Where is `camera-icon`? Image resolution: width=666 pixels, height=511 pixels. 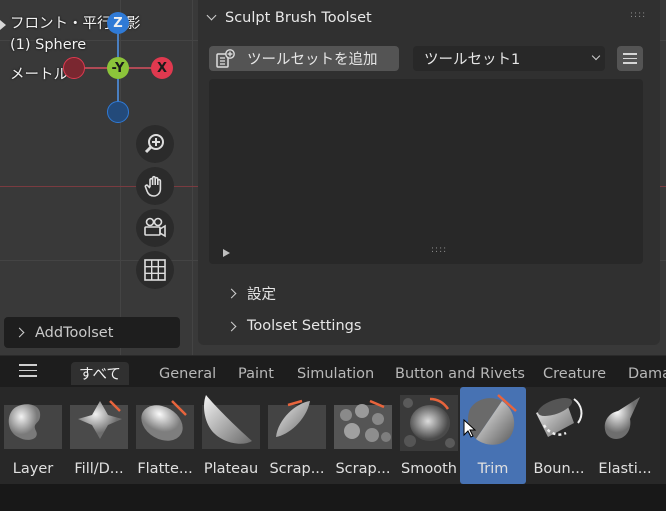
camera-icon is located at coordinates (155, 228).